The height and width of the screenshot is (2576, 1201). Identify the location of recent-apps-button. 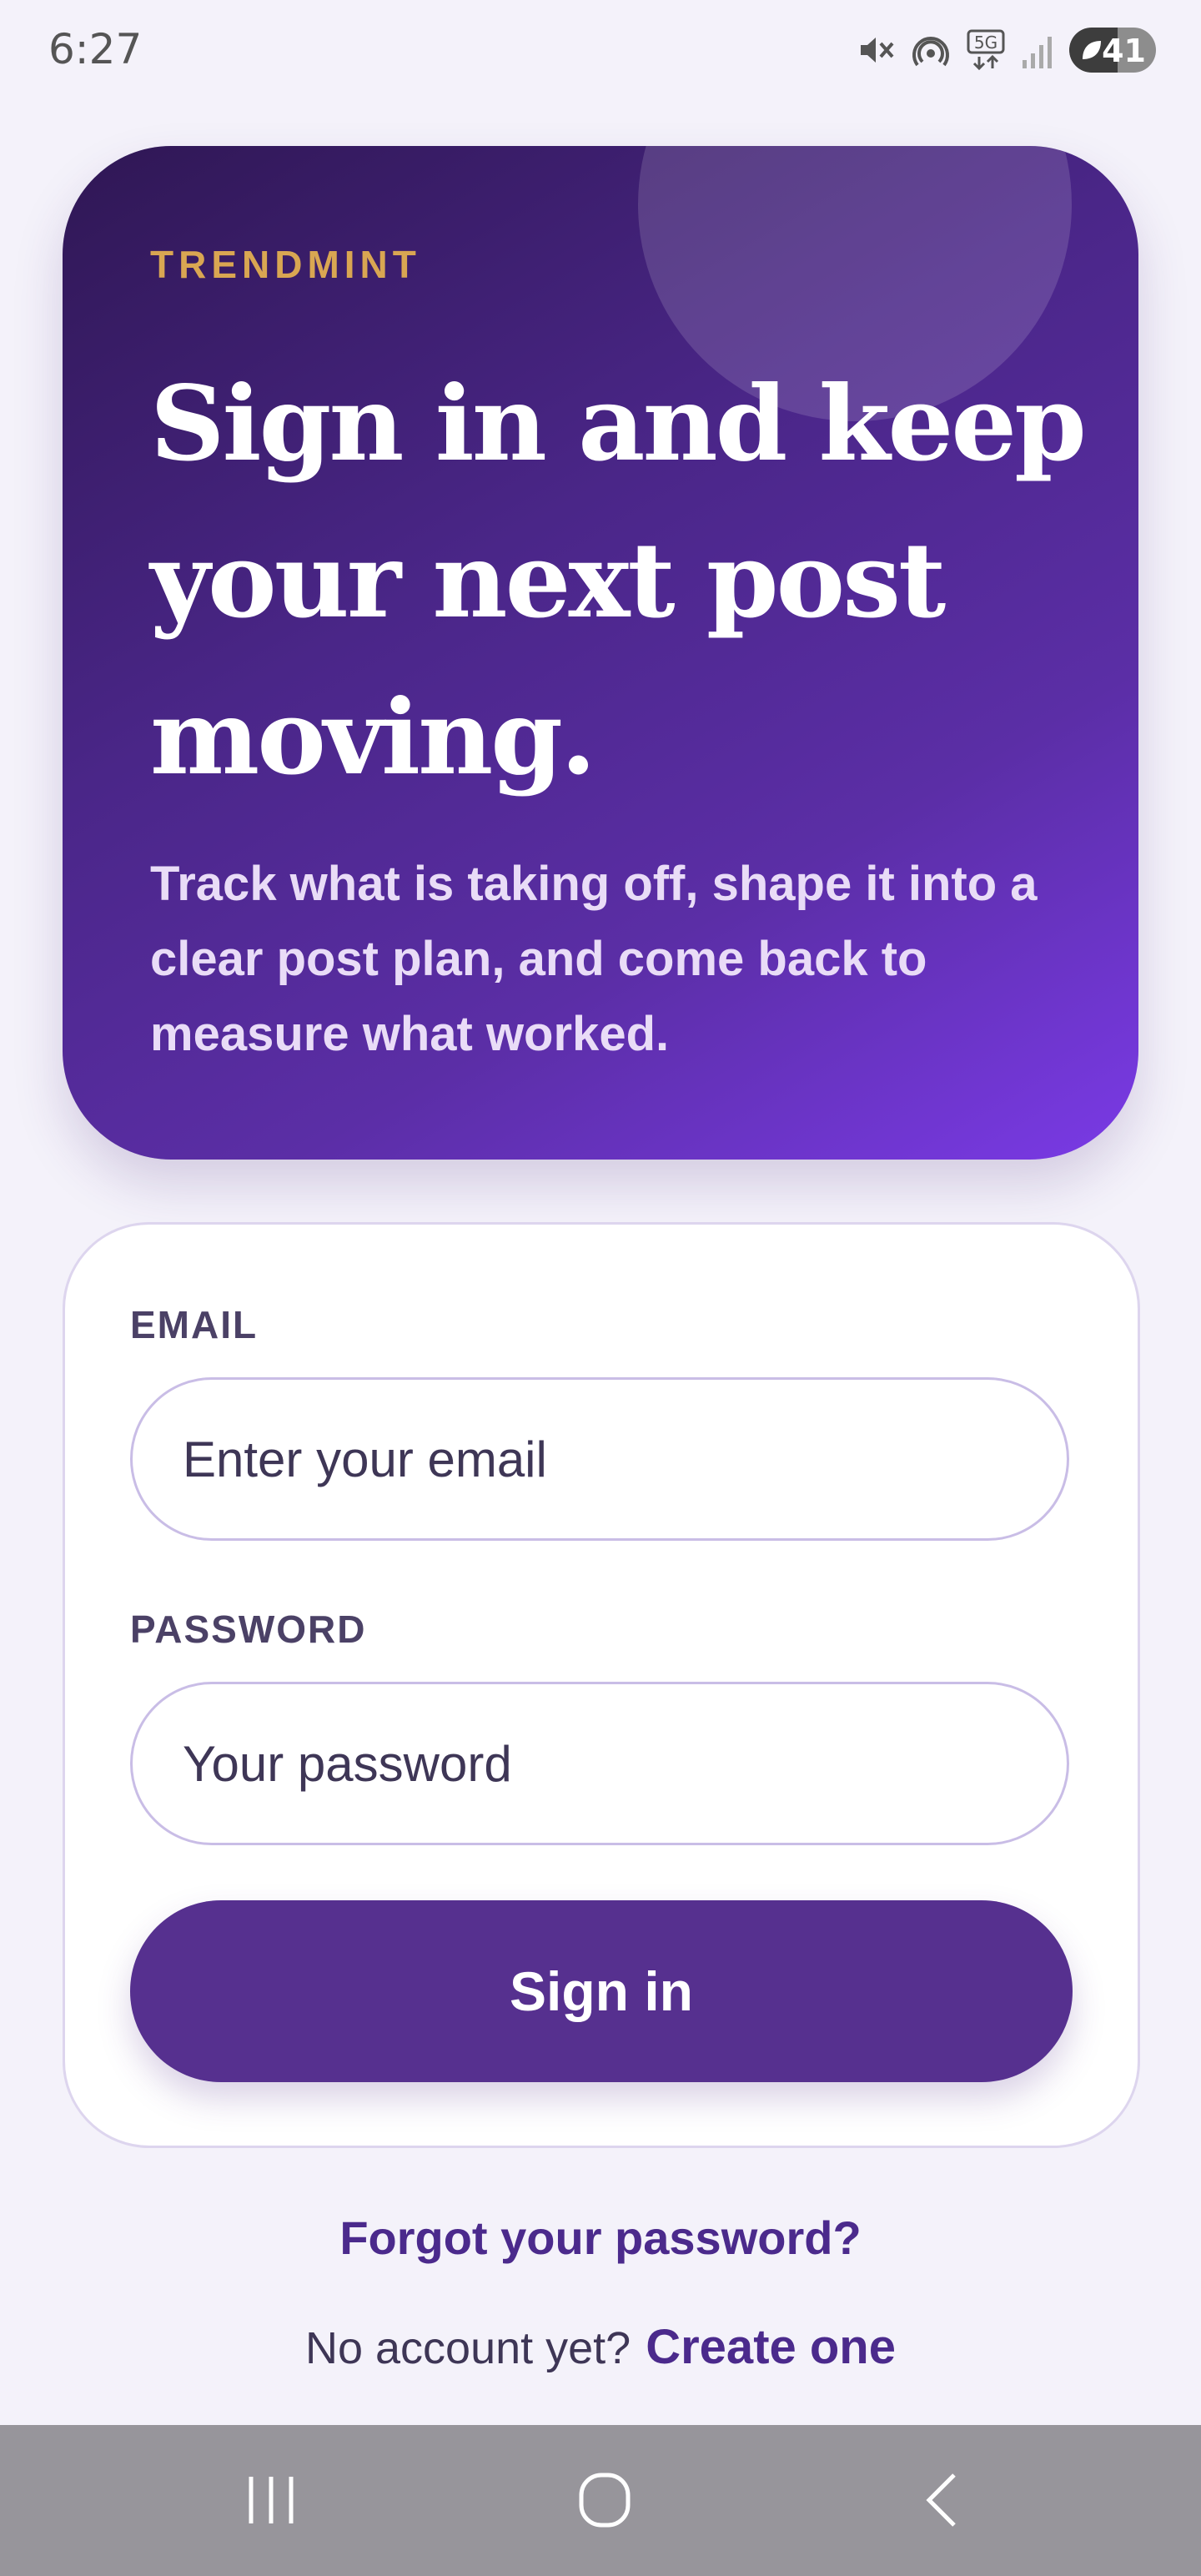
(271, 2500).